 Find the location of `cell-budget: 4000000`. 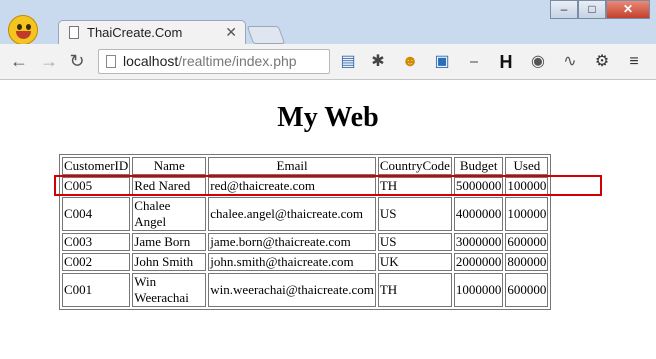

cell-budget: 4000000 is located at coordinates (478, 214).